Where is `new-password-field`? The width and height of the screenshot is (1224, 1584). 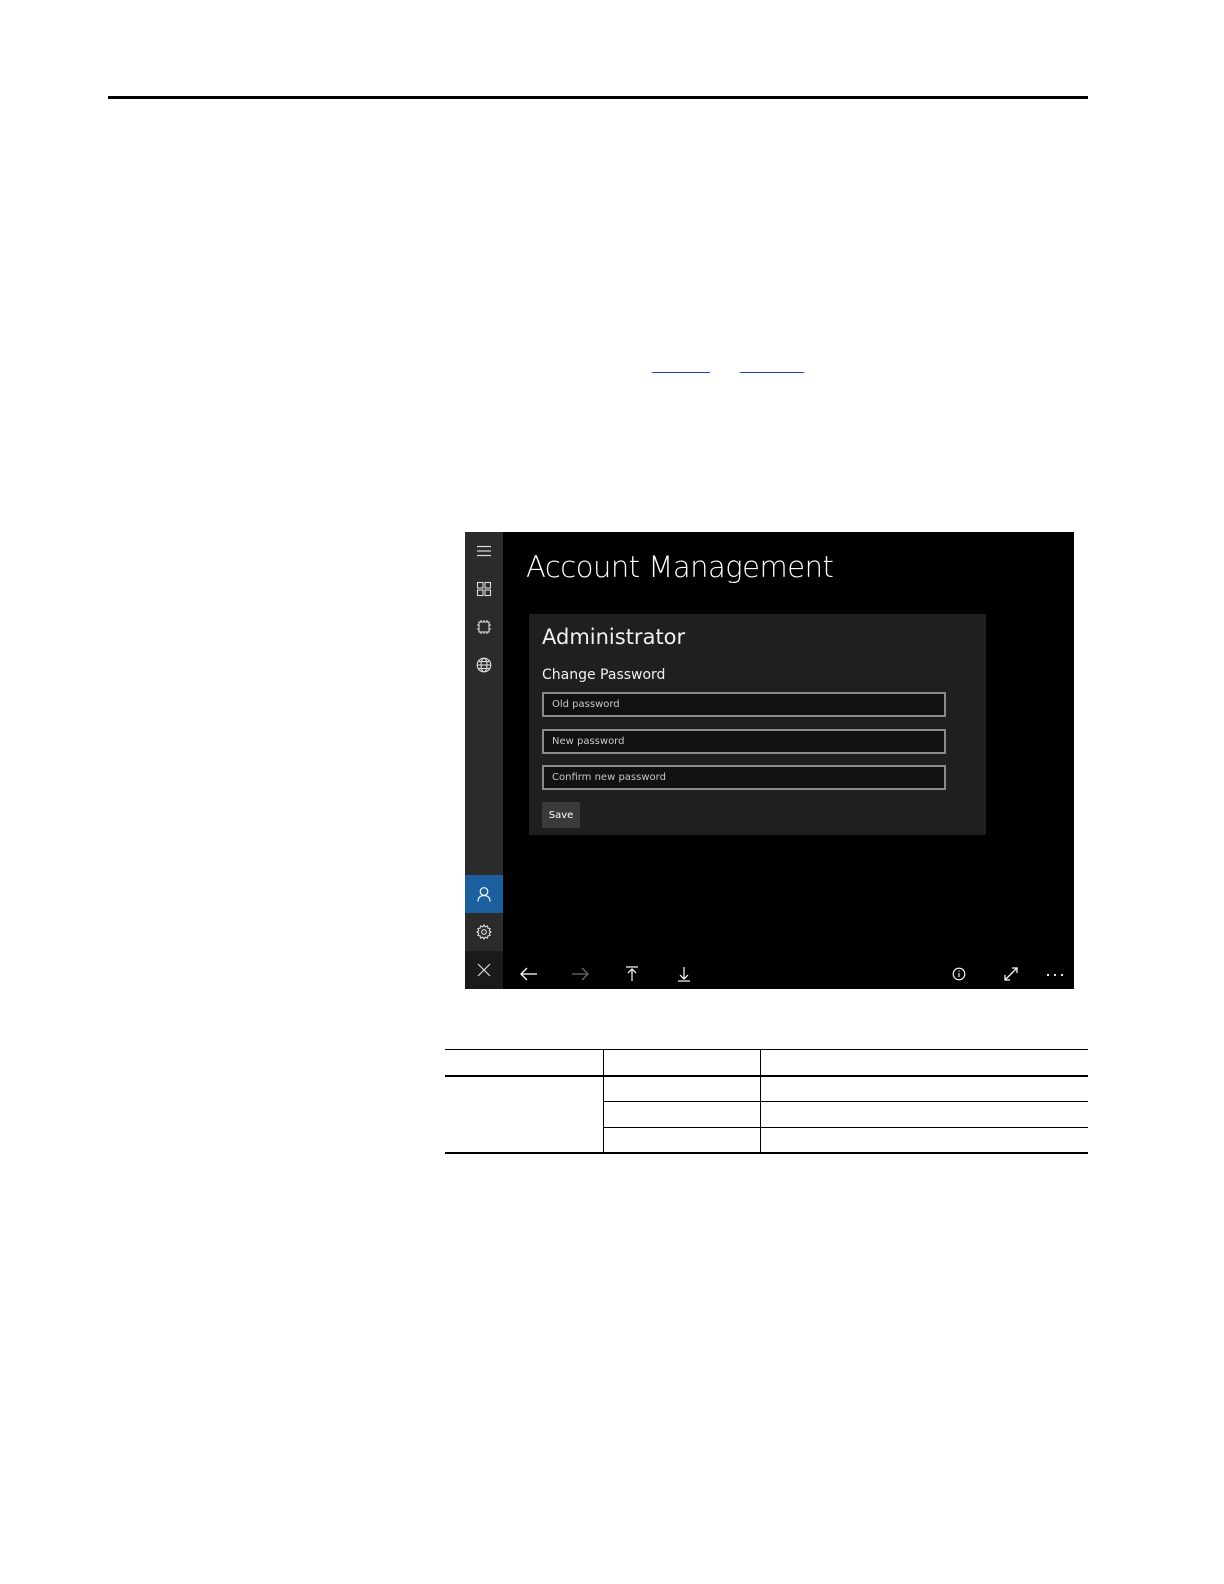
new-password-field is located at coordinates (744, 741).